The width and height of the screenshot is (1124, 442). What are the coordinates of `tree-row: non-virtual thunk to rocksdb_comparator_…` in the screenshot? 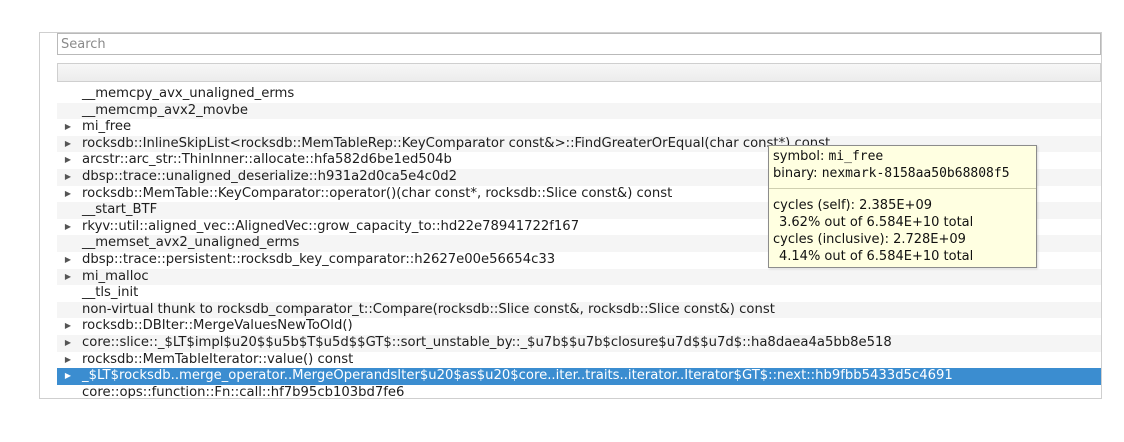 It's located at (579, 310).